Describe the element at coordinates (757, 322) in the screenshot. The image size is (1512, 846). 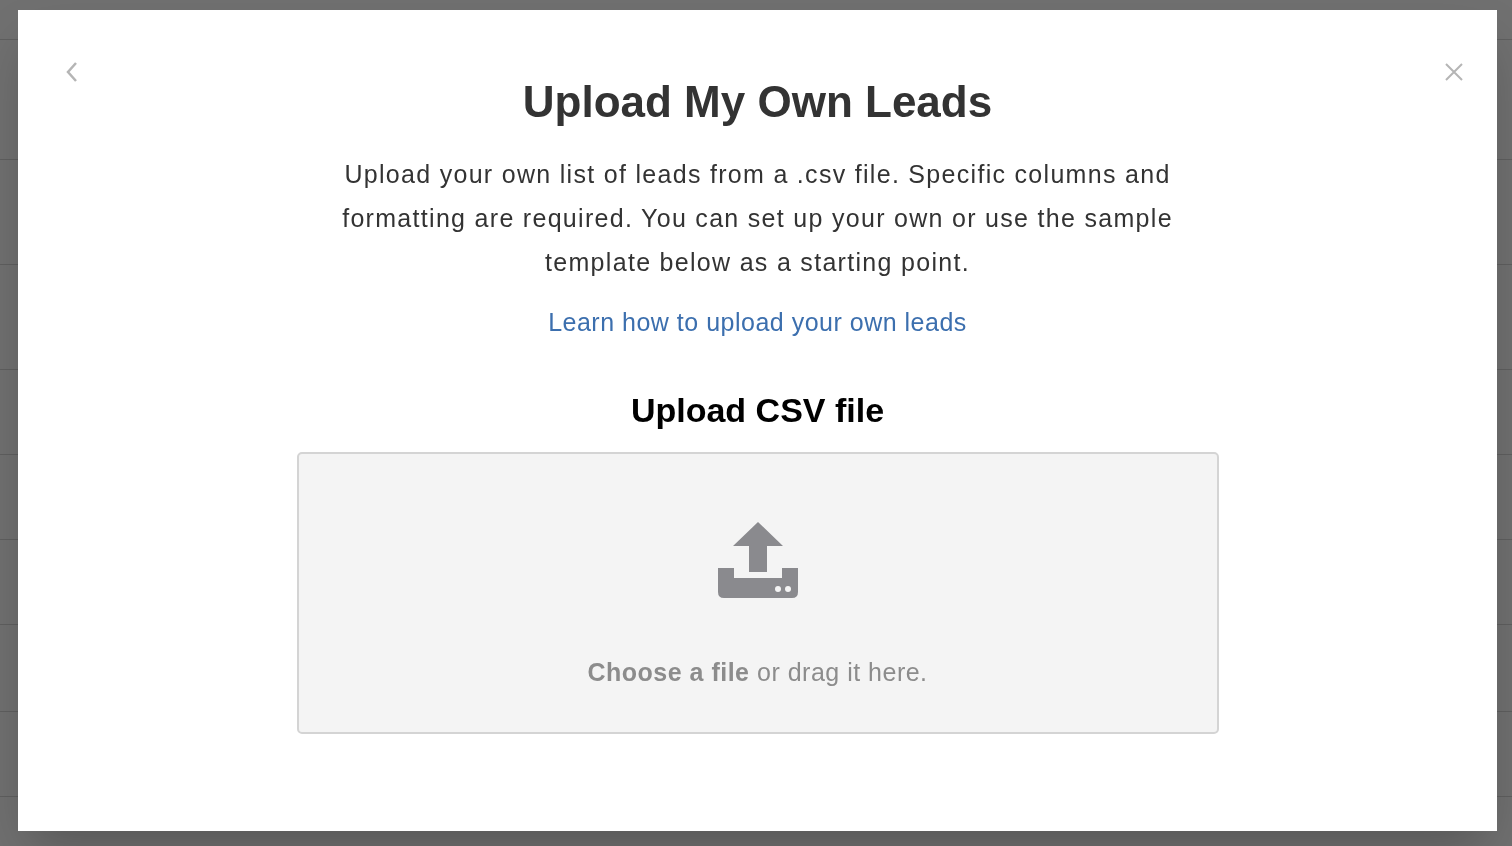
I see `help-link: Learn how to upload your own leads` at that location.